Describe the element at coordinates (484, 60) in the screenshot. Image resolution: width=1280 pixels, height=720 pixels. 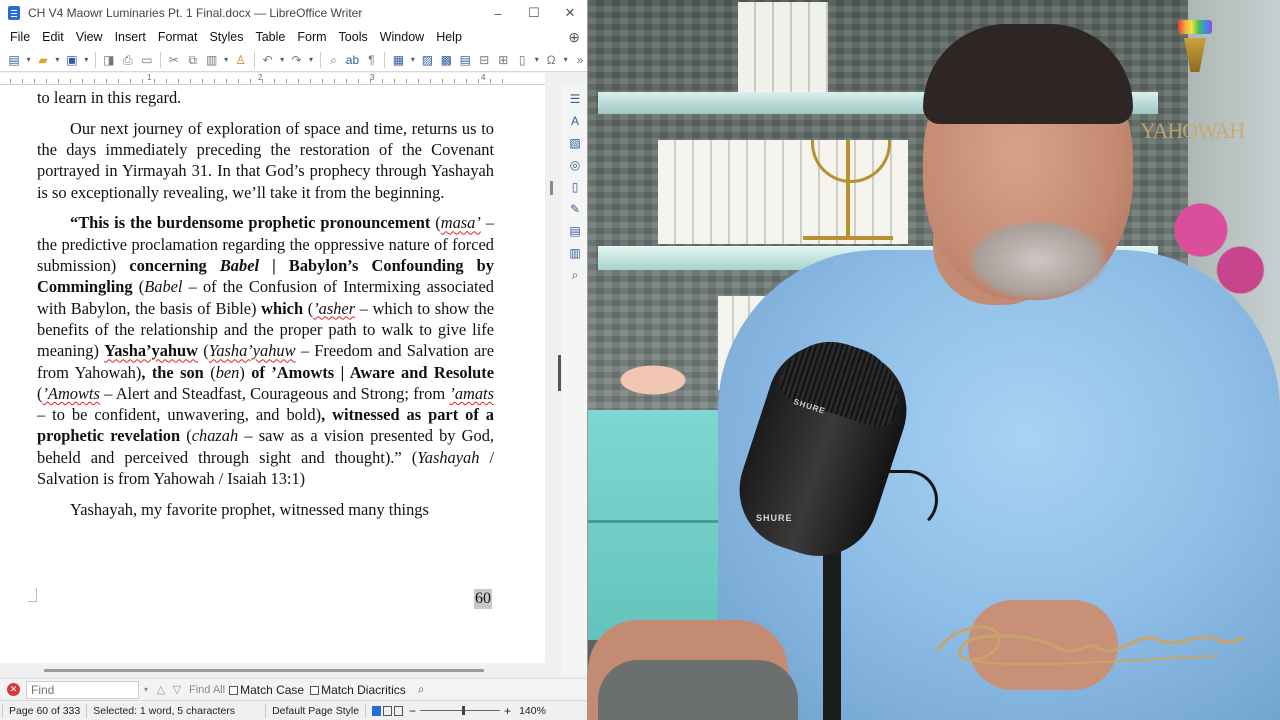
I see `page-break-icon: ⊟` at that location.